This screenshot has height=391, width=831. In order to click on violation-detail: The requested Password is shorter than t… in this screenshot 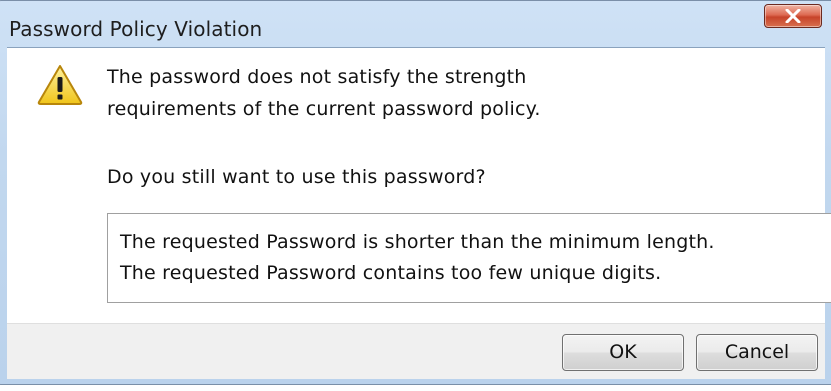, I will do `click(417, 242)`.